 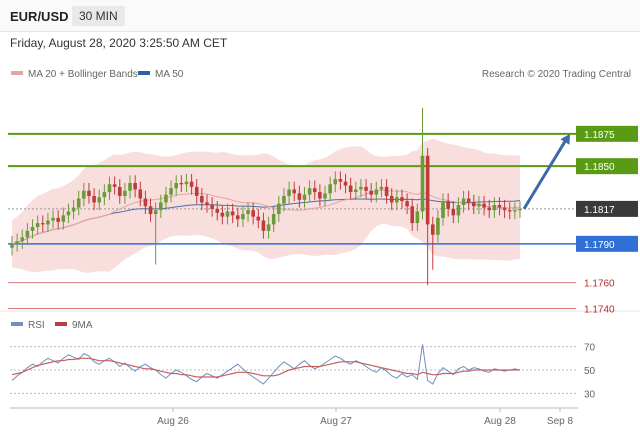 What do you see at coordinates (336, 421) in the screenshot?
I see `x-tick-label: Aug 27` at bounding box center [336, 421].